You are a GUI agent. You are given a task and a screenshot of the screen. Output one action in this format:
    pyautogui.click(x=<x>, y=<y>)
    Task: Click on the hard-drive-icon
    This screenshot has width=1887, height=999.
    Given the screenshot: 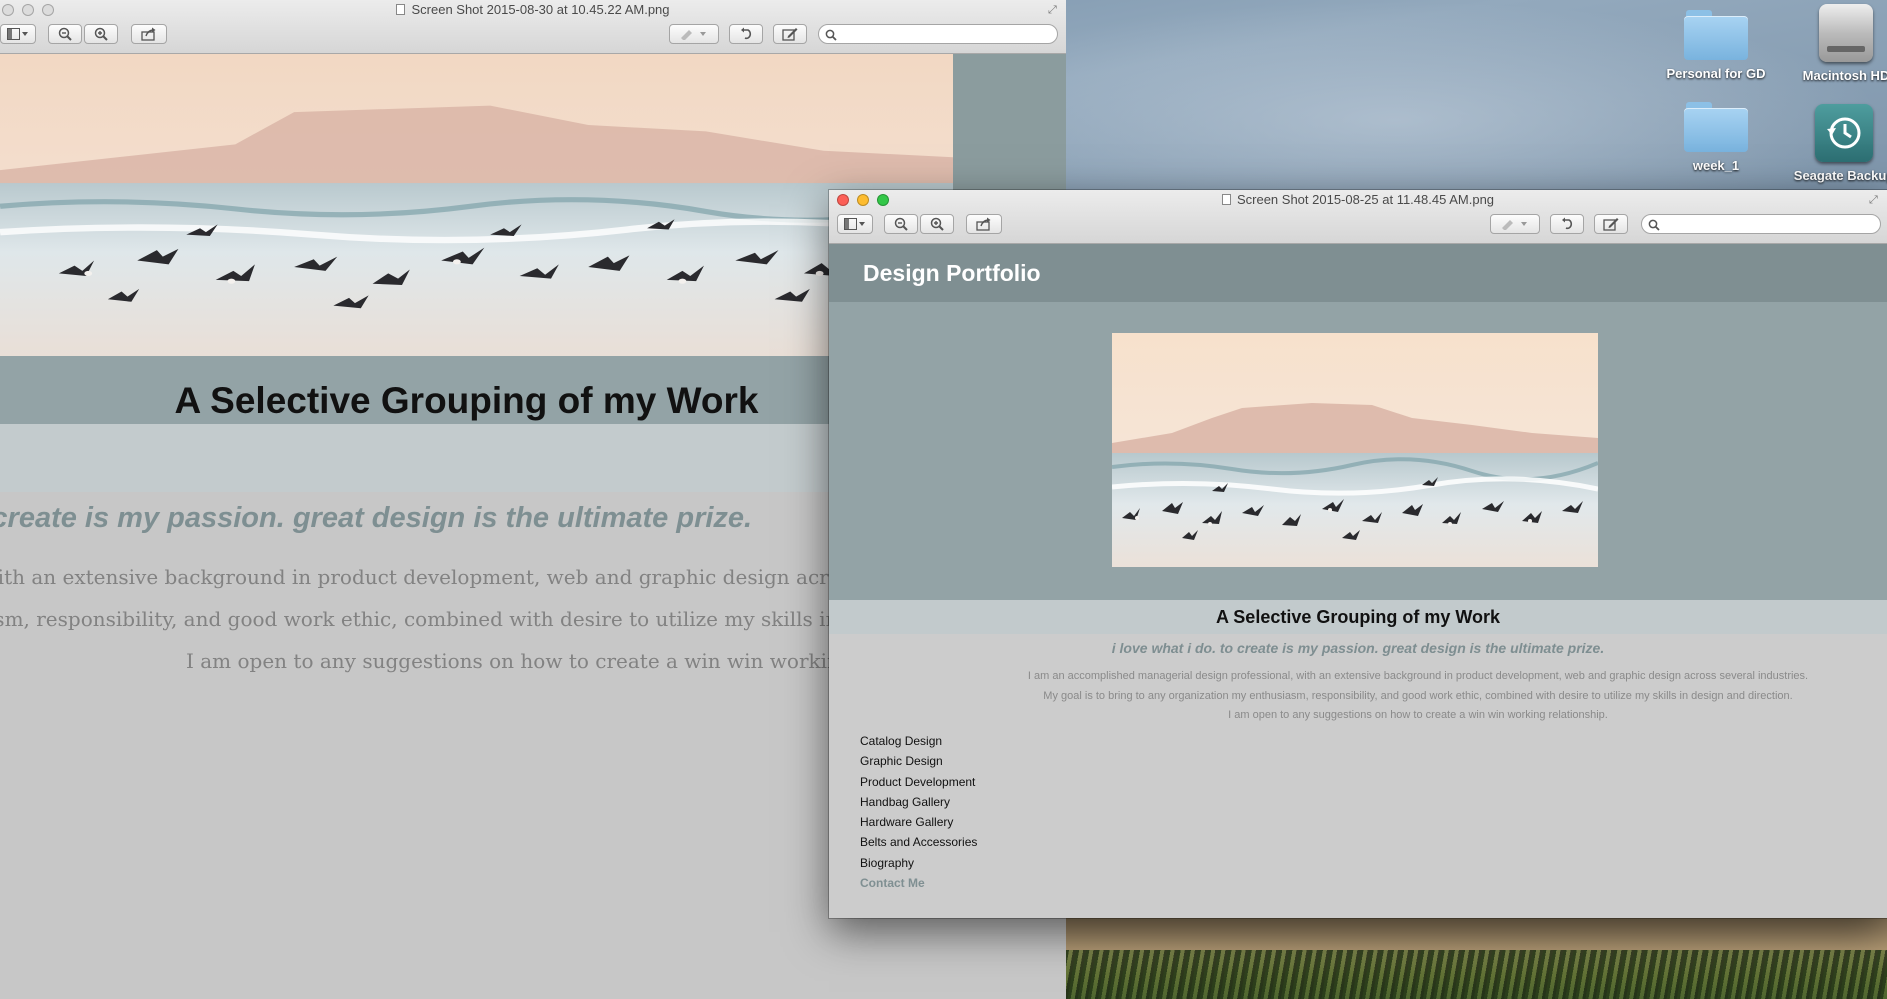 What is the action you would take?
    pyautogui.click(x=1846, y=33)
    